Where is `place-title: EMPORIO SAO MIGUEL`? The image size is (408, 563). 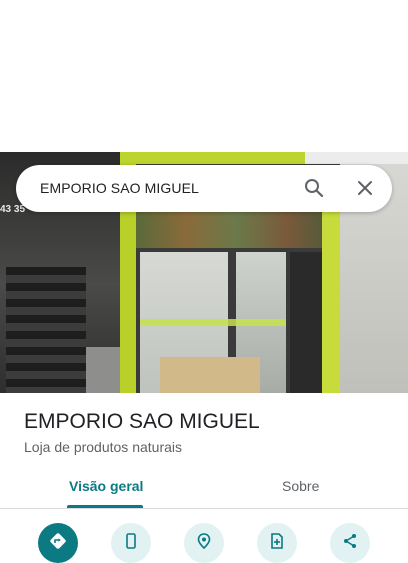
place-title: EMPORIO SAO MIGUEL is located at coordinates (142, 421).